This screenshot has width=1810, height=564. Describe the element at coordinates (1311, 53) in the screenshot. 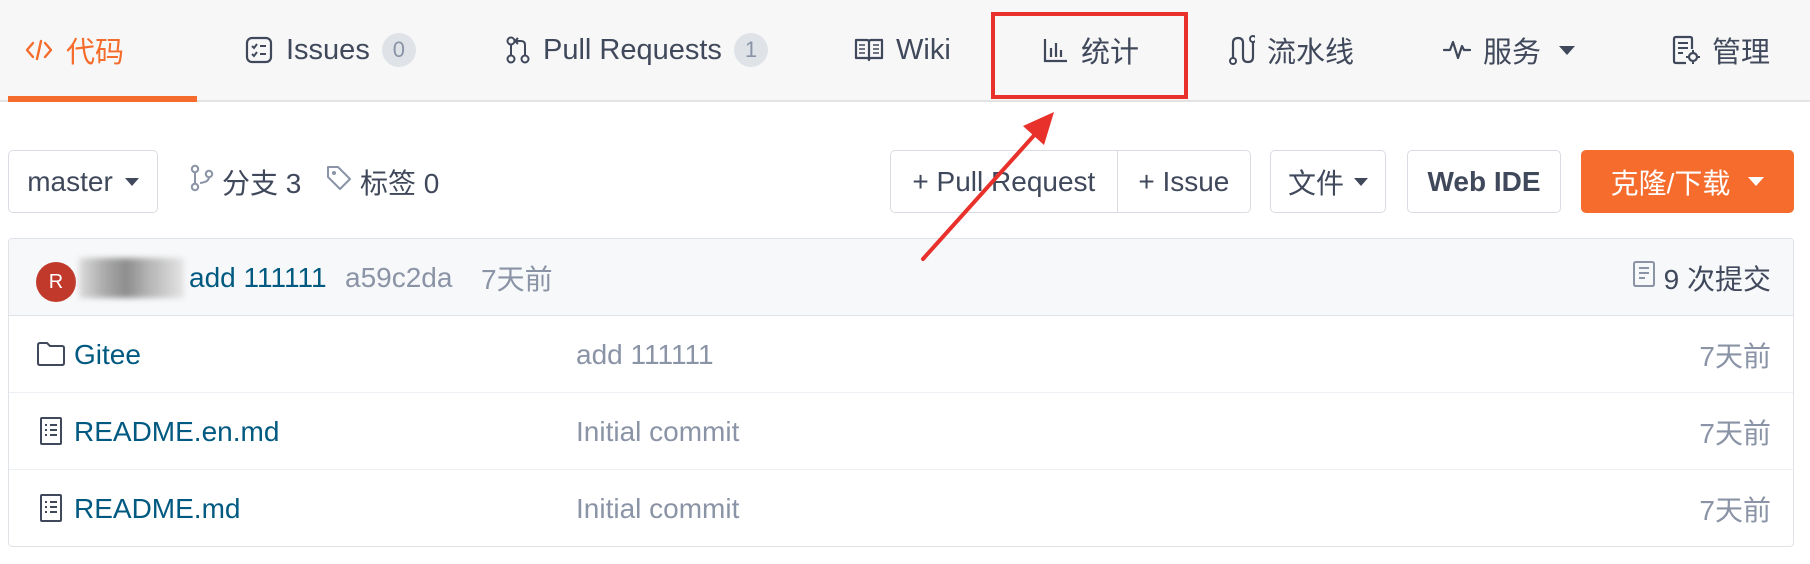

I see `tab-label: 流水线` at that location.